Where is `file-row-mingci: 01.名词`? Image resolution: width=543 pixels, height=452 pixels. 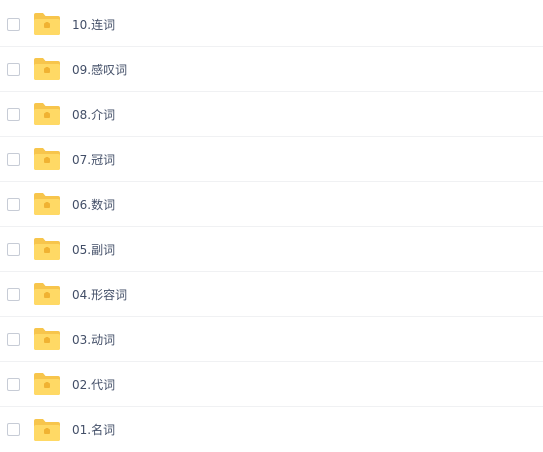 file-row-mingci: 01.名词 is located at coordinates (271, 429).